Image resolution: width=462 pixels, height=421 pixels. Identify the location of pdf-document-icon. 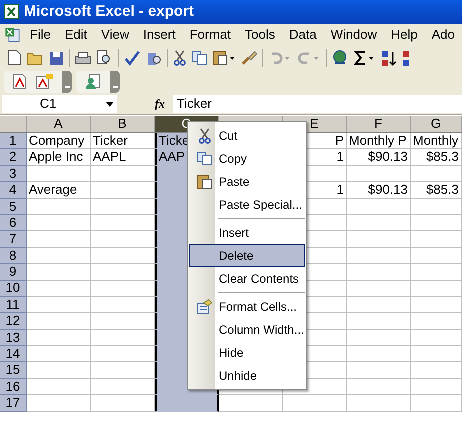
(20, 82).